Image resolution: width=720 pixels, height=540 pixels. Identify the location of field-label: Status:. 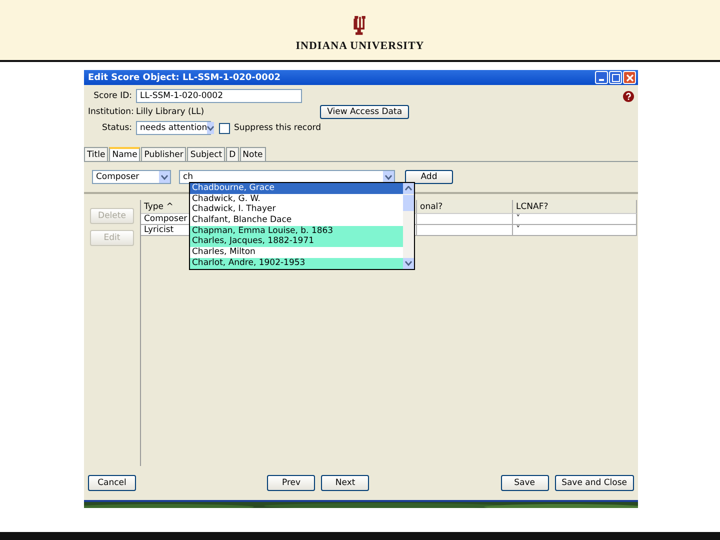
(116, 128).